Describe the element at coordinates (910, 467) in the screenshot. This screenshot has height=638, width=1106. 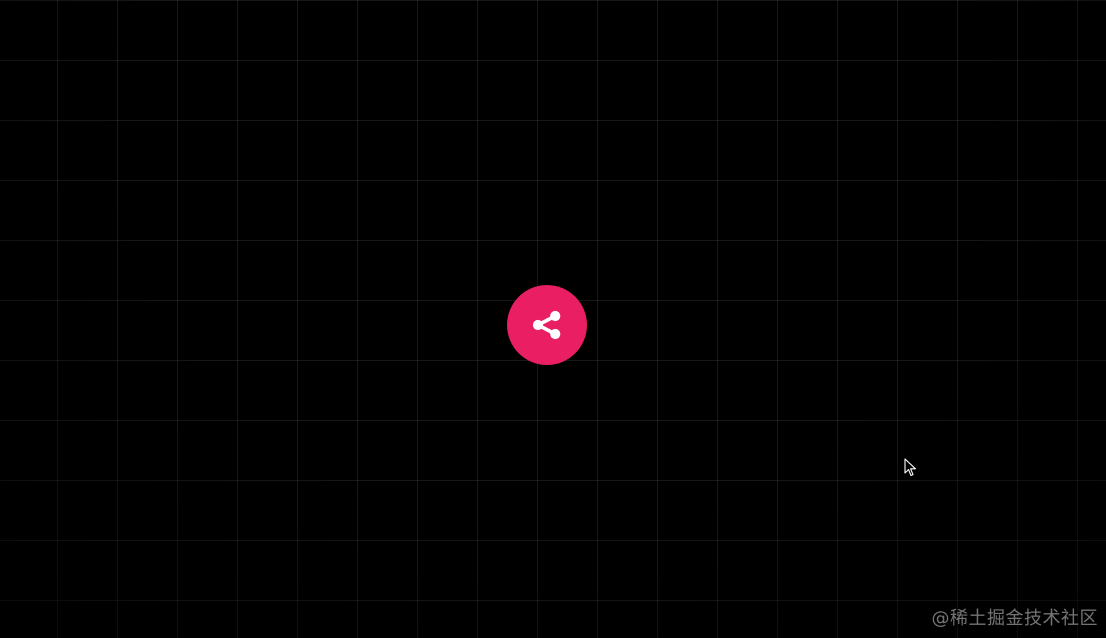
I see `mouse-pointer-icon` at that location.